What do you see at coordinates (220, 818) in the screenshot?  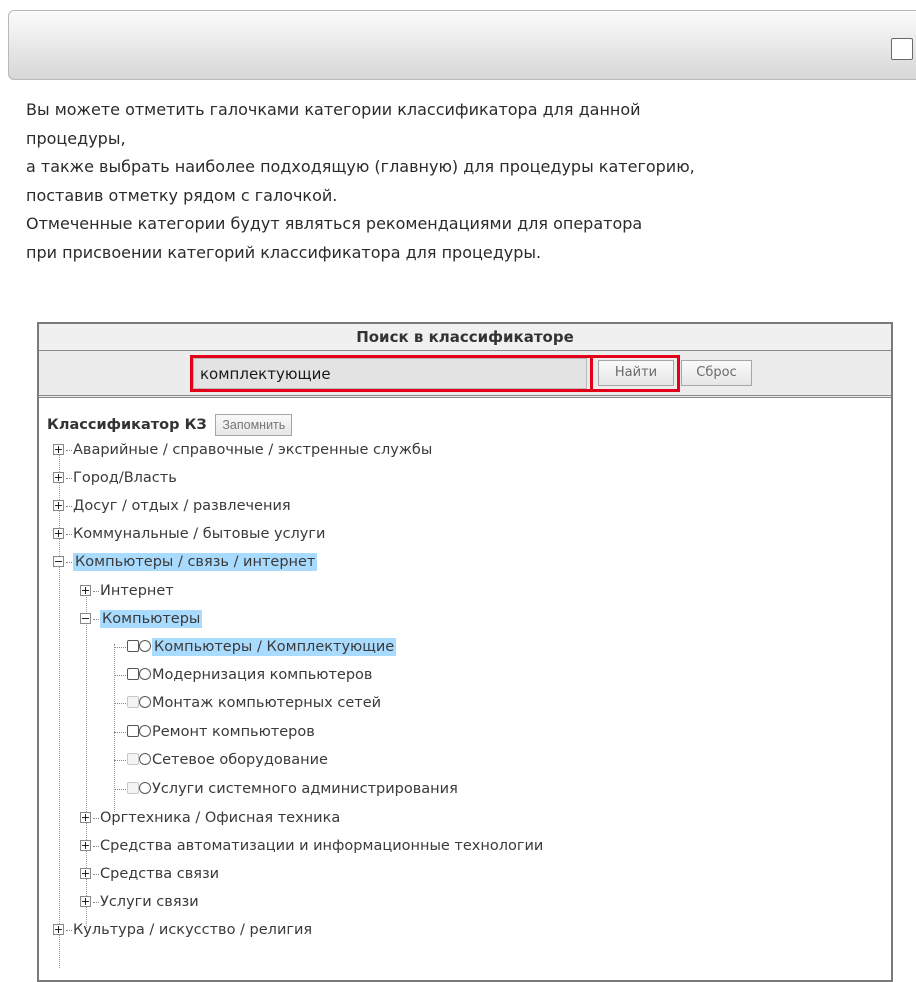 I see `tree-node-label: Оргтехника / Офисная техника` at bounding box center [220, 818].